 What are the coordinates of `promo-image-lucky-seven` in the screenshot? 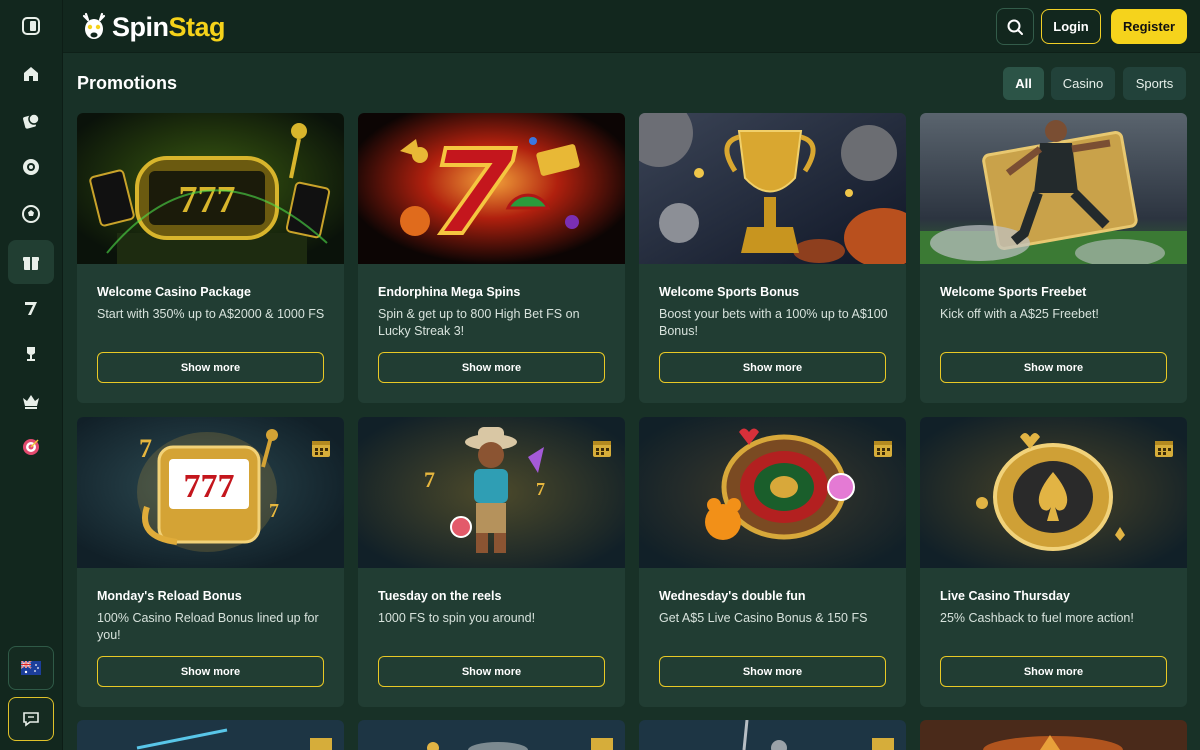 It's located at (491, 188).